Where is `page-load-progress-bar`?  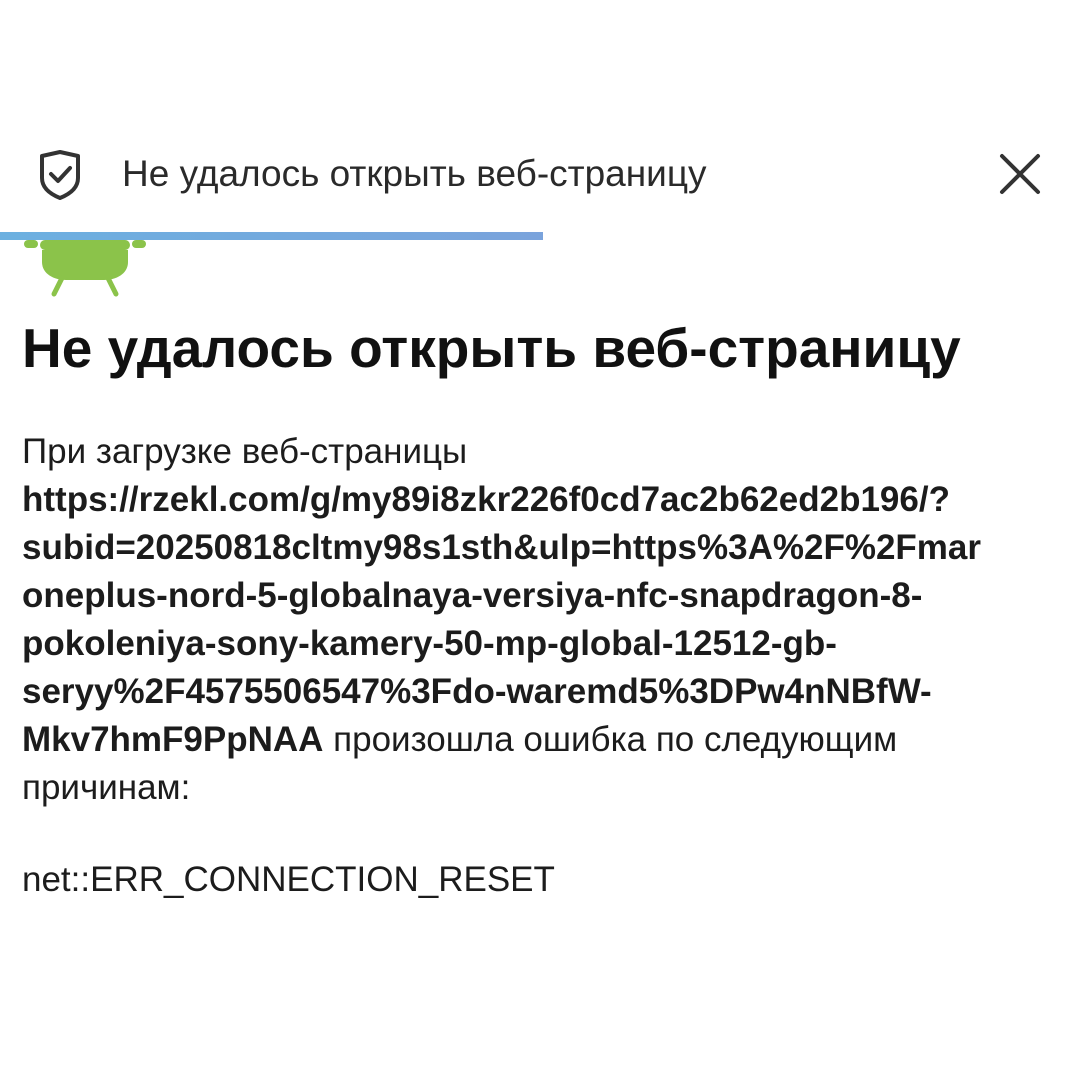 page-load-progress-bar is located at coordinates (540, 236).